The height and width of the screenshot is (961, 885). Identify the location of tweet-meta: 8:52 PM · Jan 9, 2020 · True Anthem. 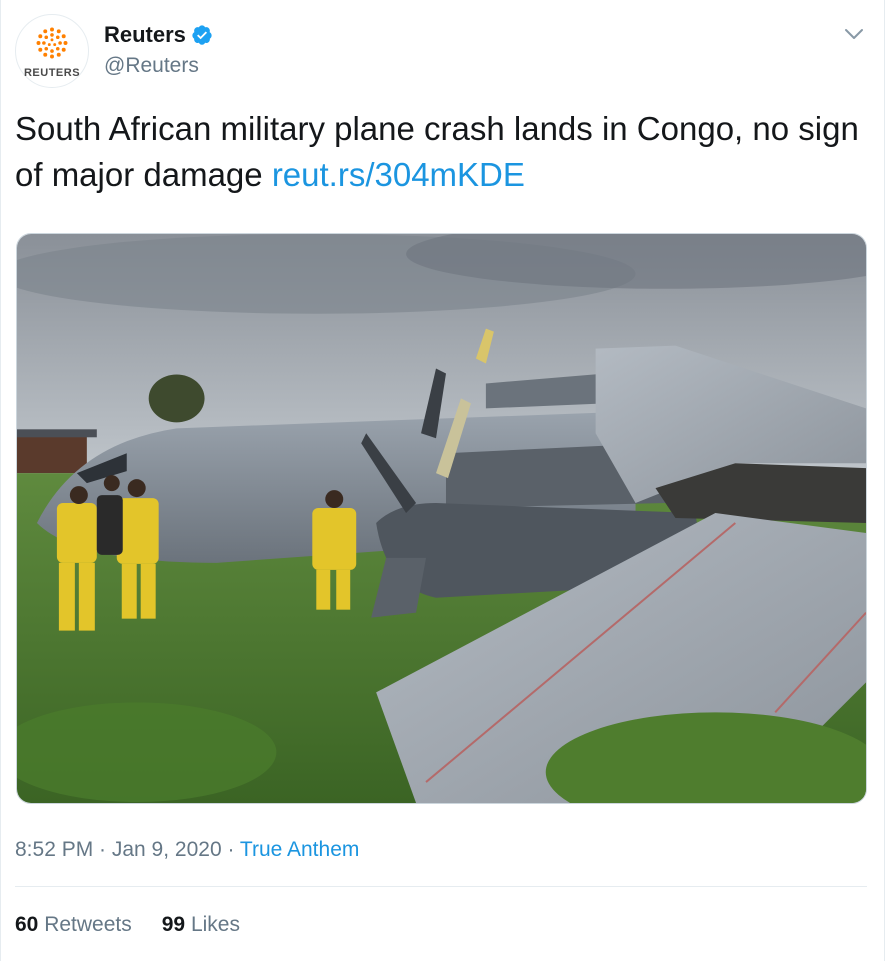
(187, 850).